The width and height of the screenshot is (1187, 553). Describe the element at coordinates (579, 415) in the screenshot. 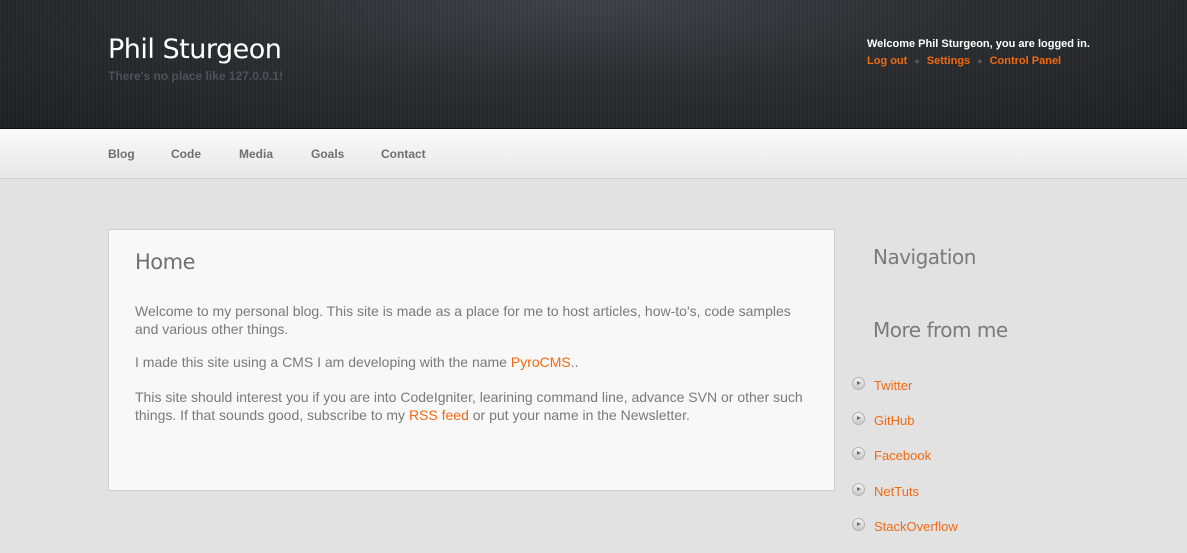

I see `interest-text-end: or put your name in the Newsletter.` at that location.